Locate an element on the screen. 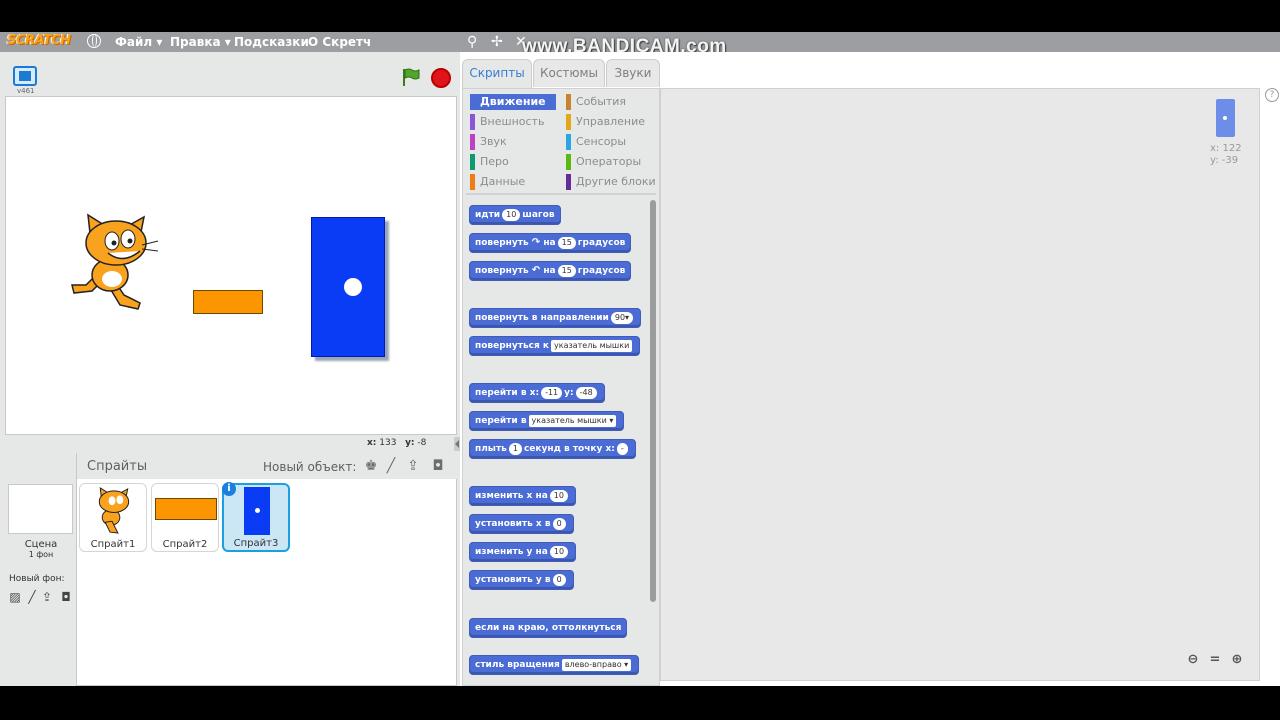 Image resolution: width=1280 pixels, height=720 pixels. turn-left-input: 15 is located at coordinates (566, 270).